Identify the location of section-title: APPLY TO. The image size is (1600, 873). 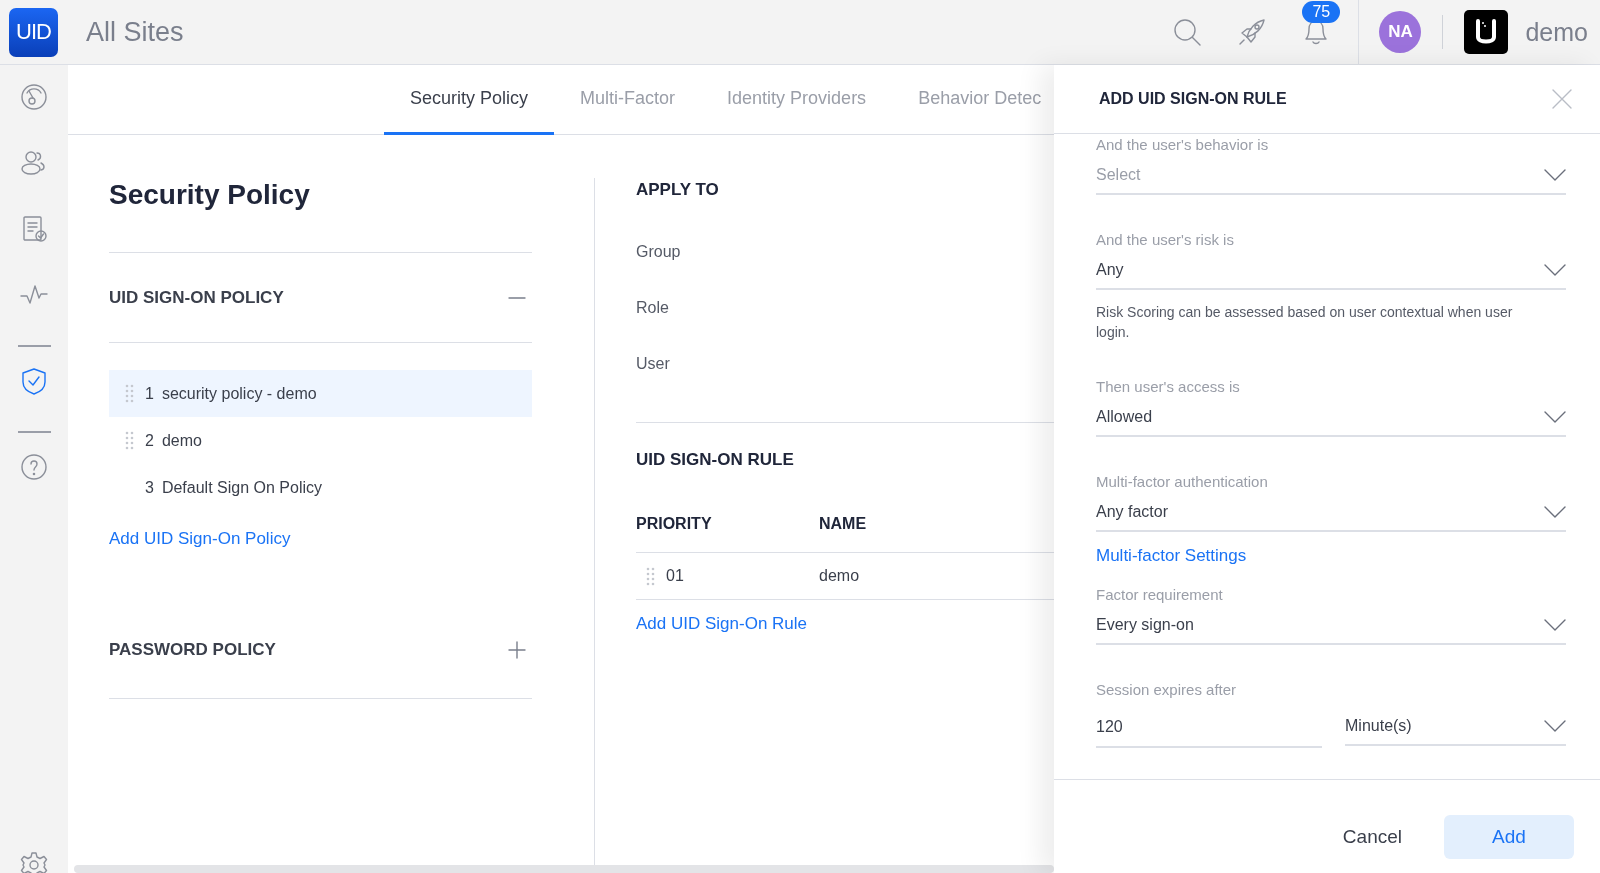
(678, 190).